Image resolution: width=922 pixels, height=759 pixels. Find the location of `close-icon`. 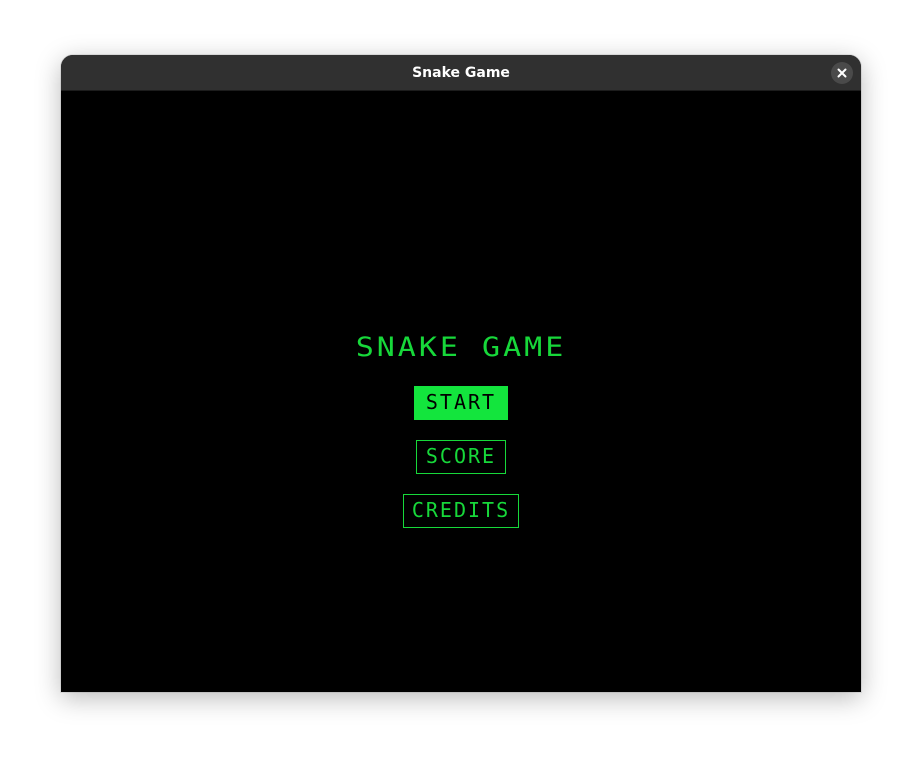

close-icon is located at coordinates (842, 73).